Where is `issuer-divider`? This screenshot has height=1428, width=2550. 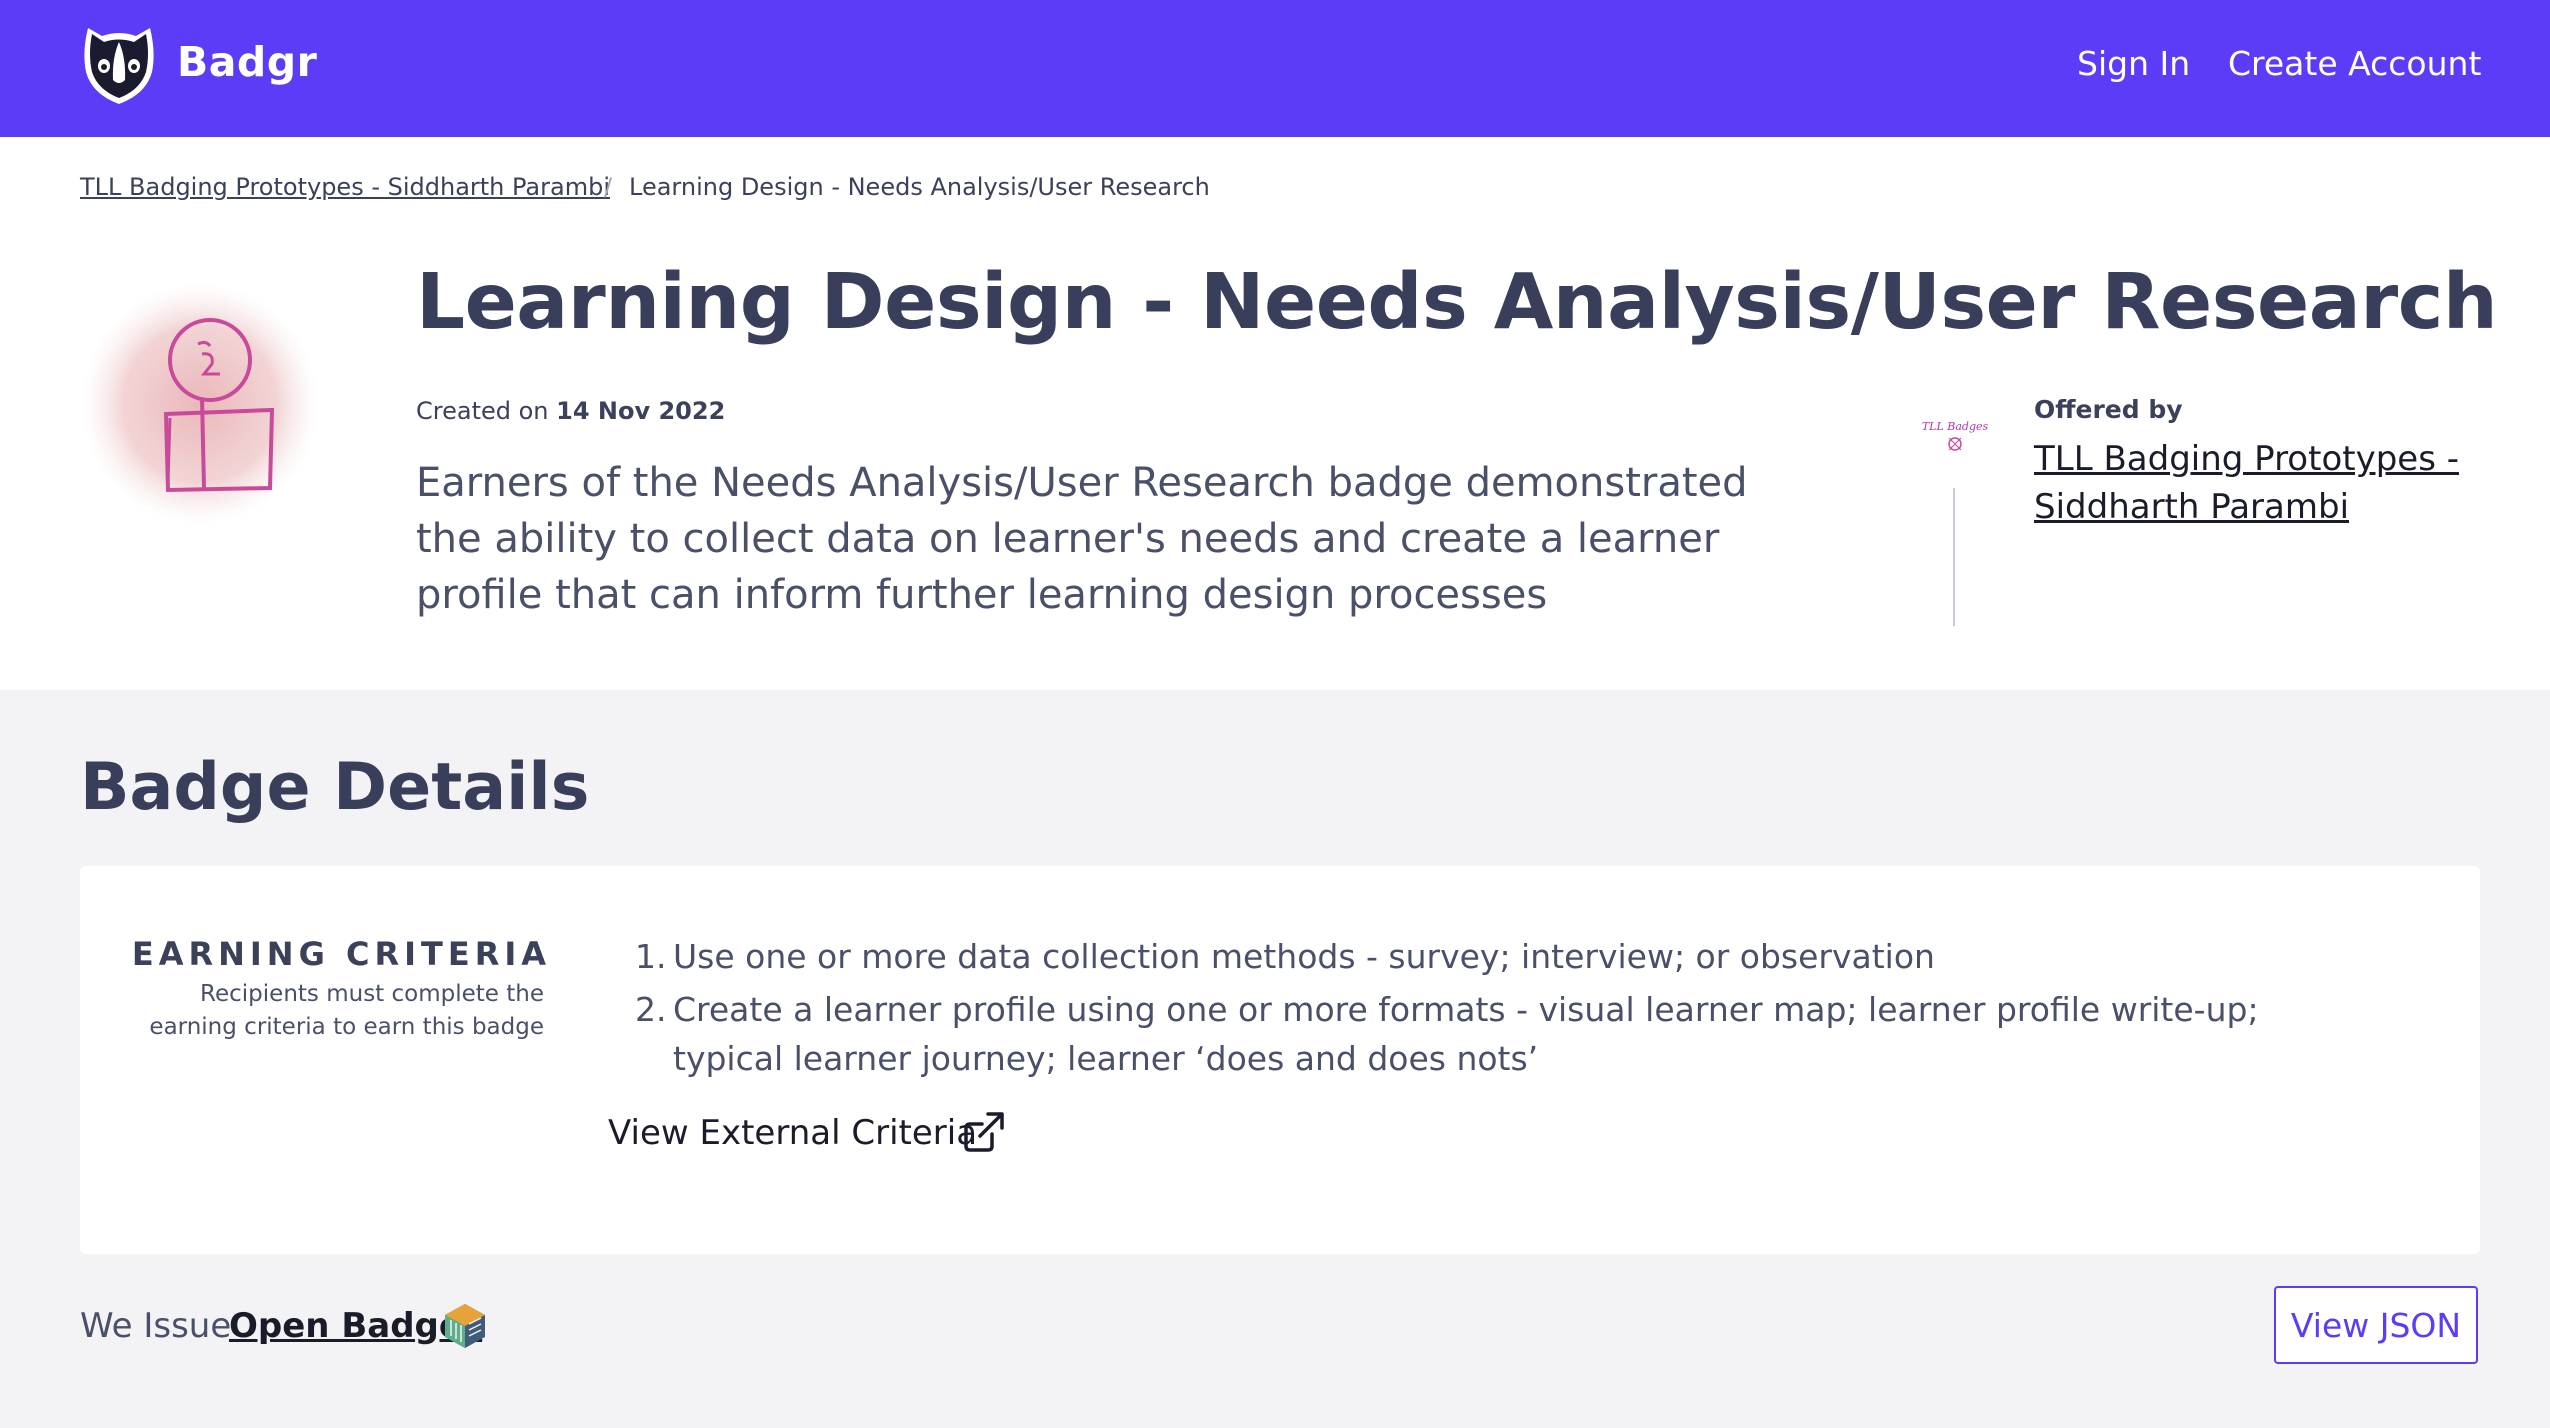 issuer-divider is located at coordinates (1954, 557).